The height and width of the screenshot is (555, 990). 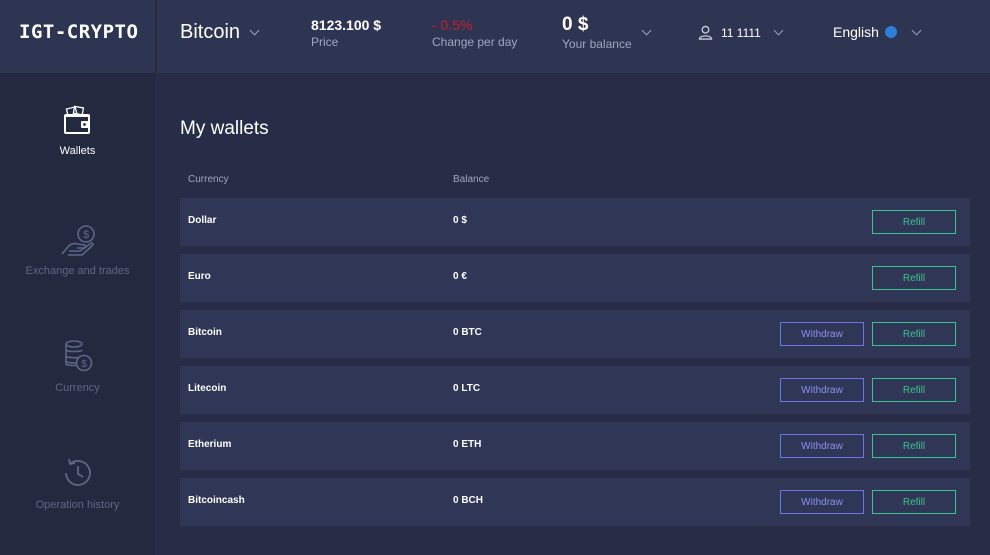 I want to click on user-id: 11 1111, so click(x=741, y=32).